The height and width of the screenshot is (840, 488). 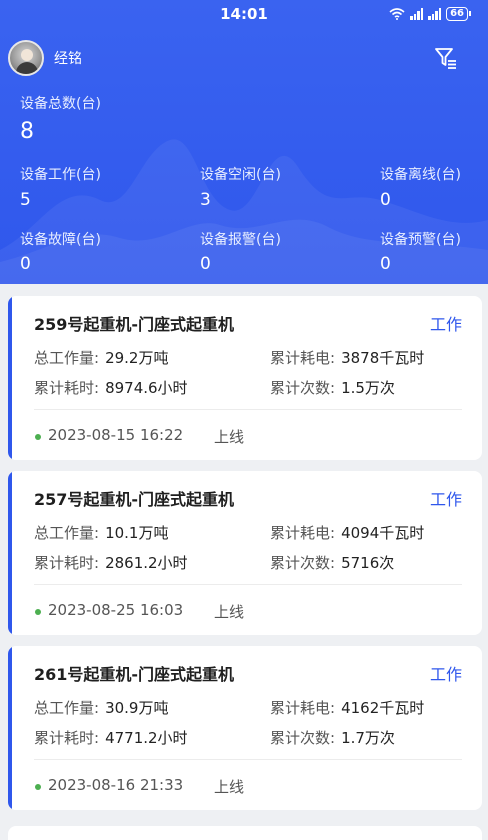 What do you see at coordinates (383, 358) in the screenshot?
I see `energy-value: 3878千瓦时` at bounding box center [383, 358].